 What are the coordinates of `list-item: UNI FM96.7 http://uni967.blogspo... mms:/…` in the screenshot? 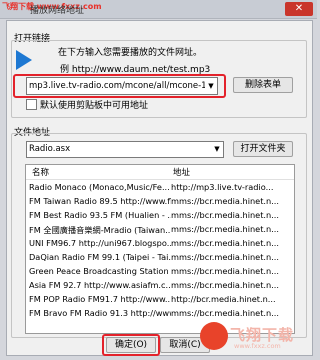 It's located at (160, 244).